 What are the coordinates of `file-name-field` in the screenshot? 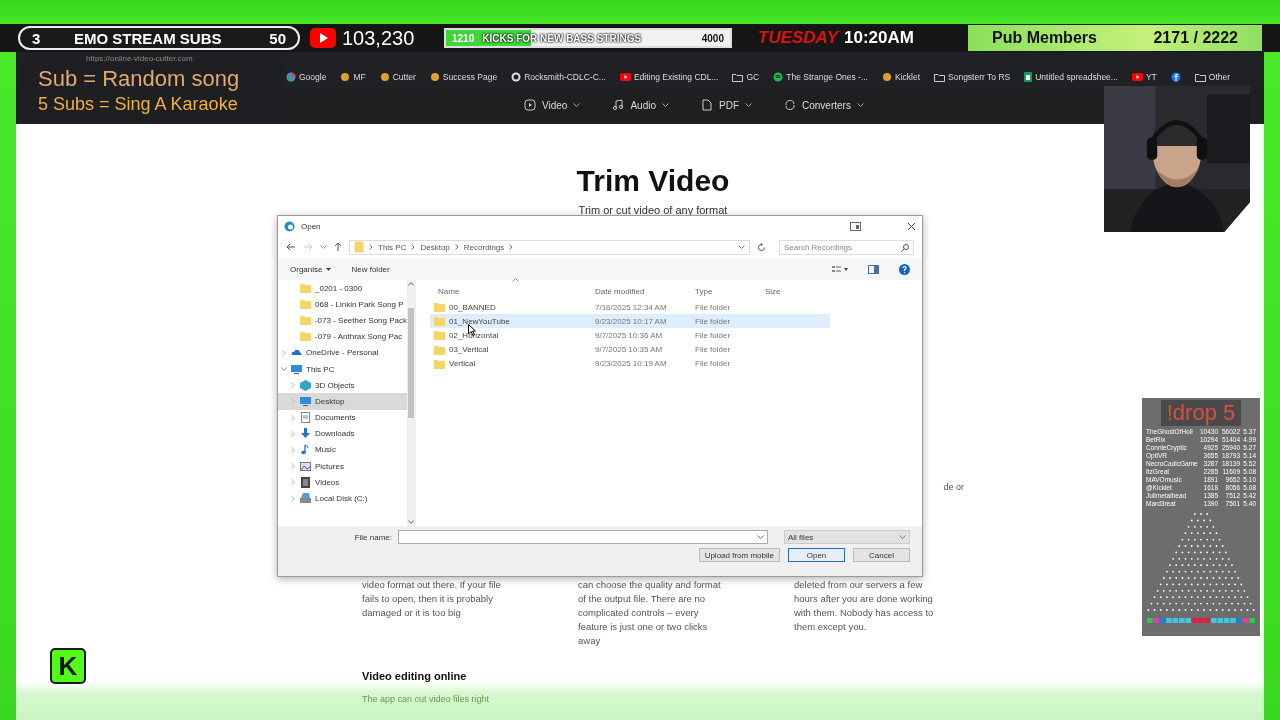 It's located at (583, 537).